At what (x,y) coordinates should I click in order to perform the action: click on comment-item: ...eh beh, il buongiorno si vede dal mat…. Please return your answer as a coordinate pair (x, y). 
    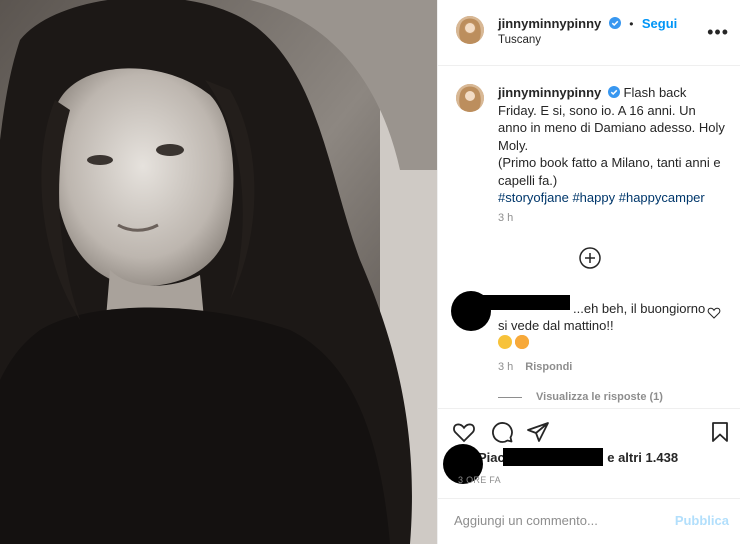
    Looking at the image, I should click on (589, 347).